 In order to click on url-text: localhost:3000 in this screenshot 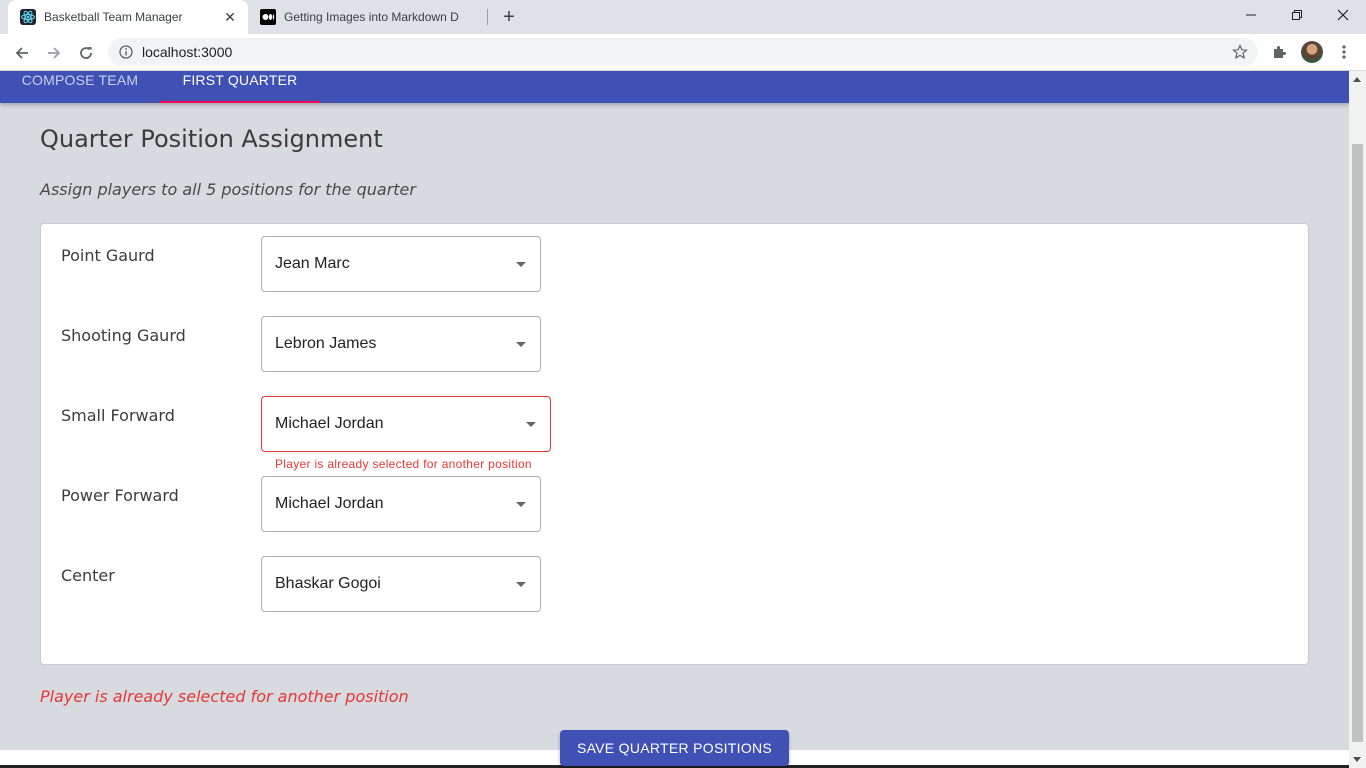, I will do `click(187, 52)`.